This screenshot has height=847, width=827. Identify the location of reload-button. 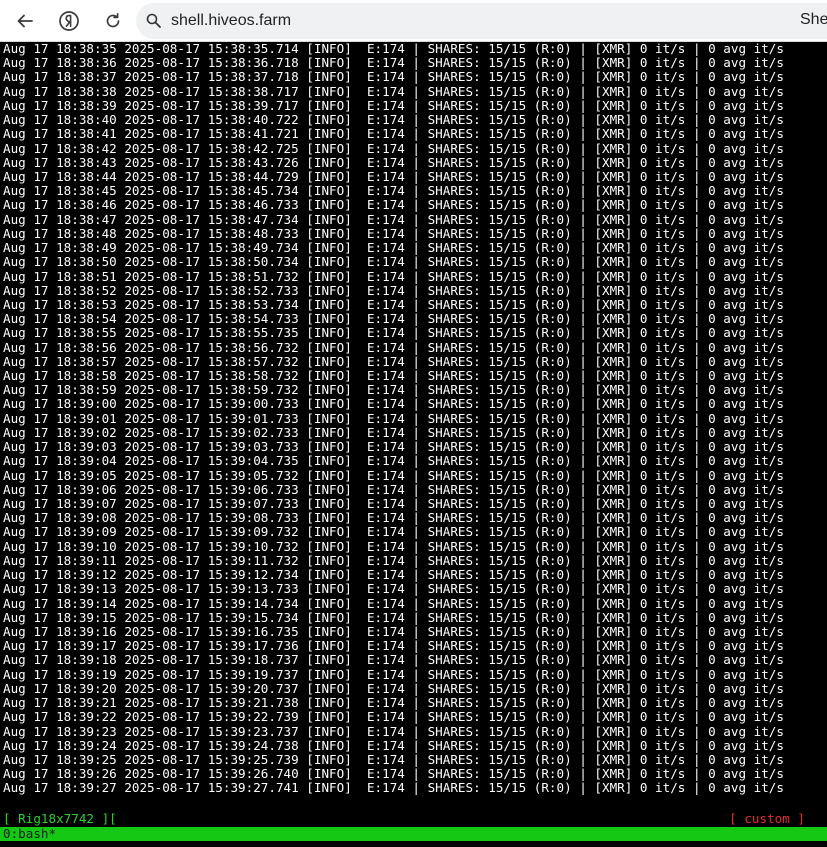
(113, 21).